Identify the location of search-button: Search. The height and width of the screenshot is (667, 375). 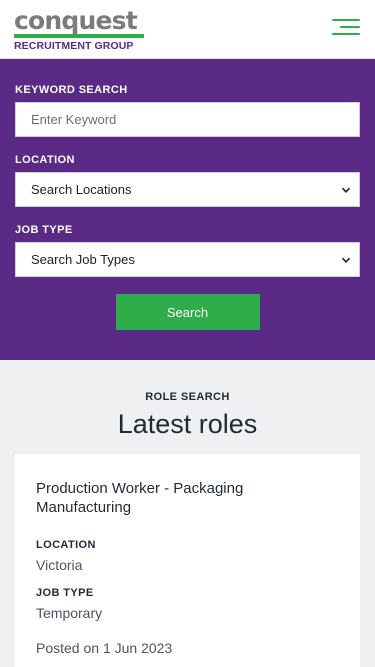
(187, 312).